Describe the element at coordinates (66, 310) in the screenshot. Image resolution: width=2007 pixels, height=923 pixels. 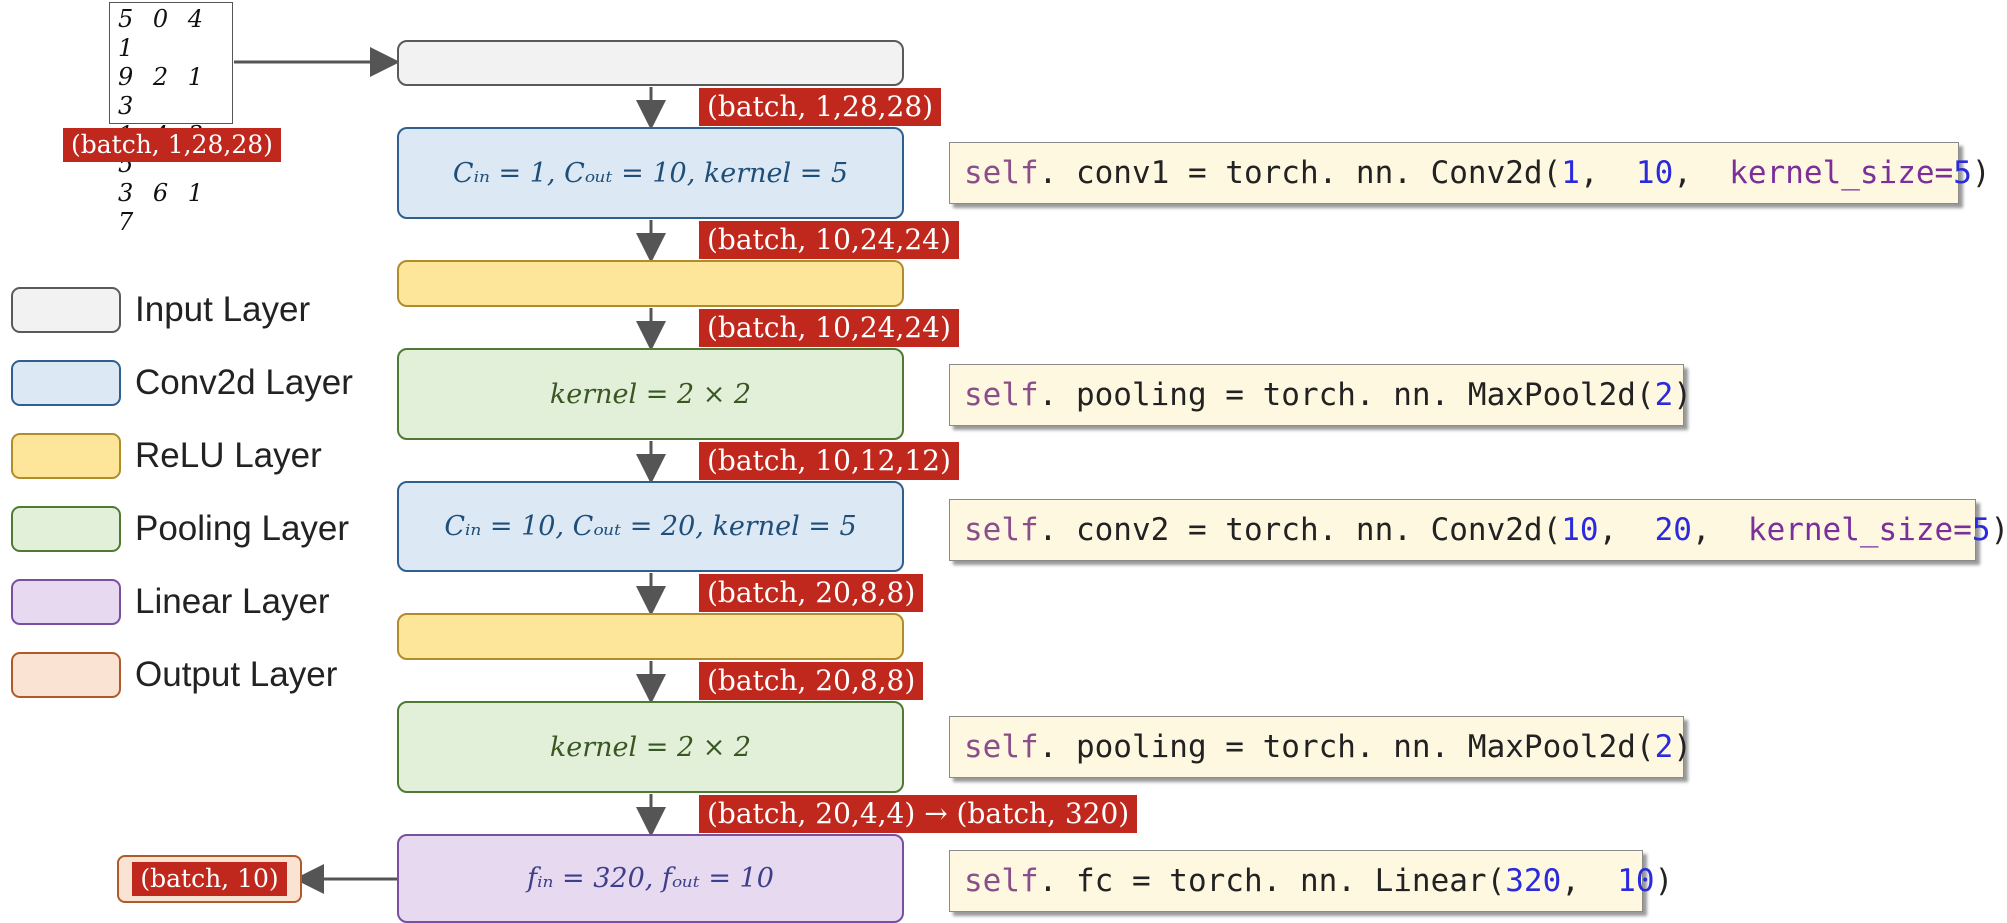
I see `legend-swatch-input` at that location.